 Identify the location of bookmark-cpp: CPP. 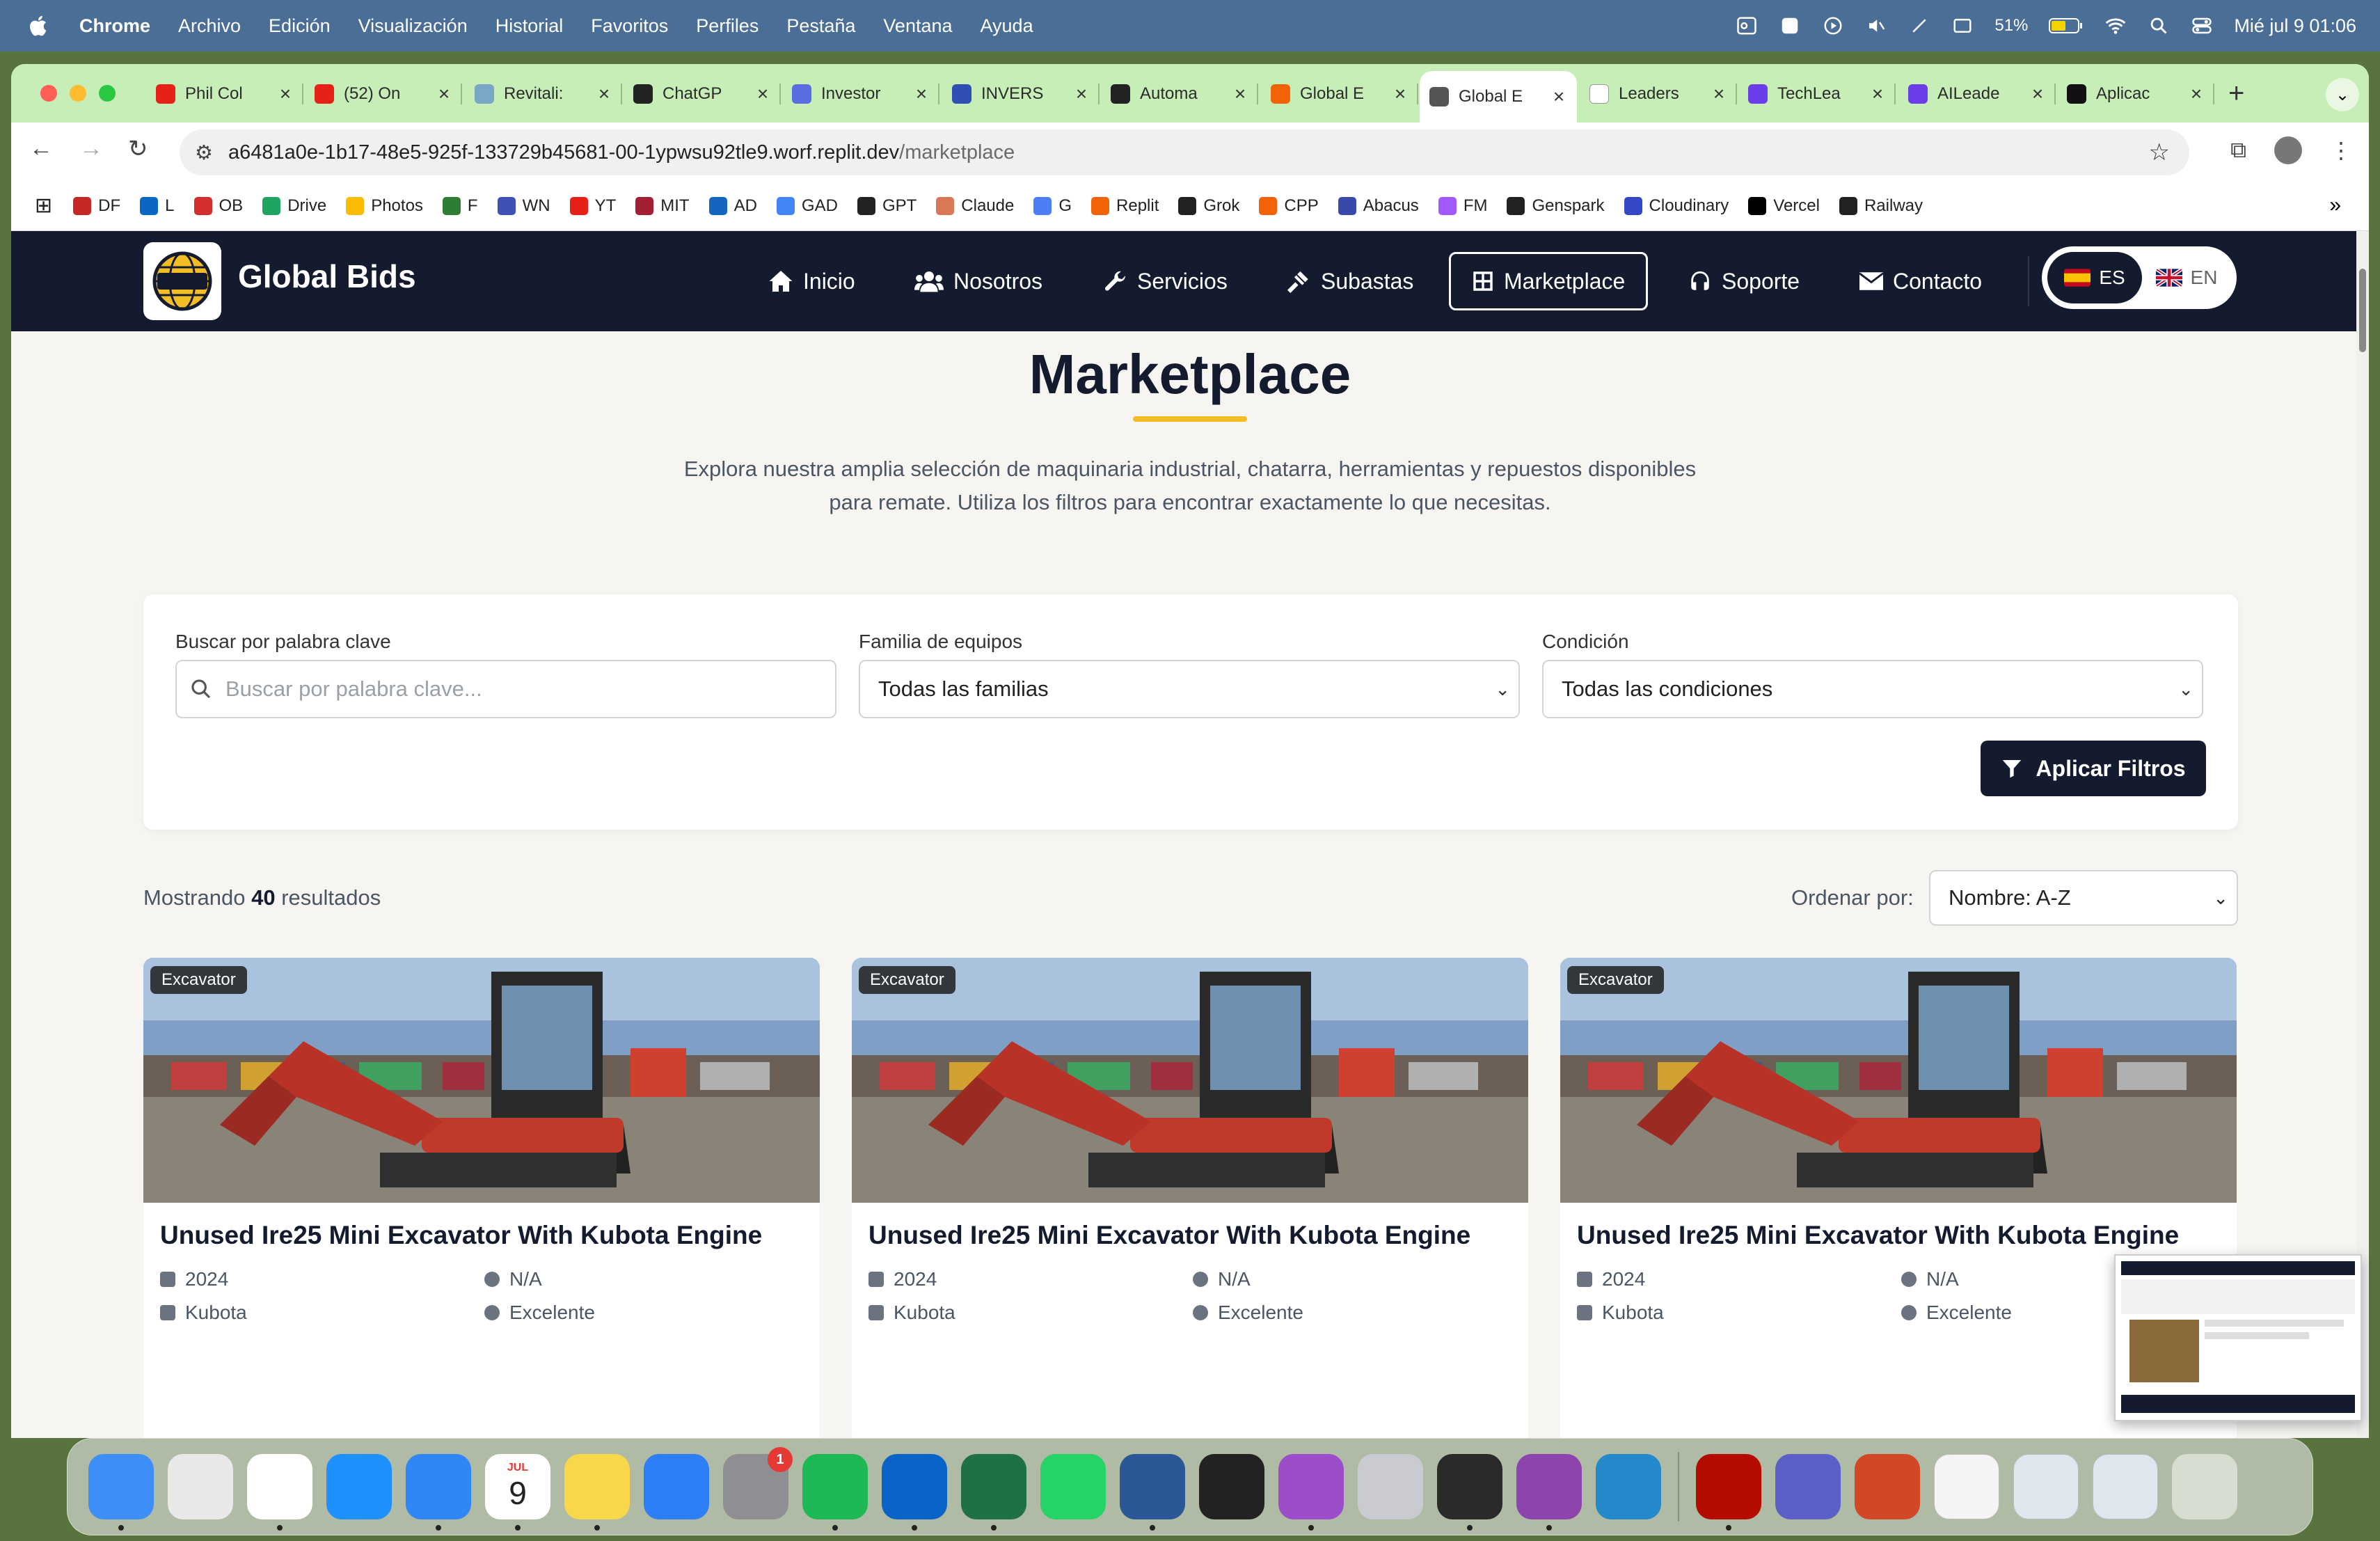
(1289, 206).